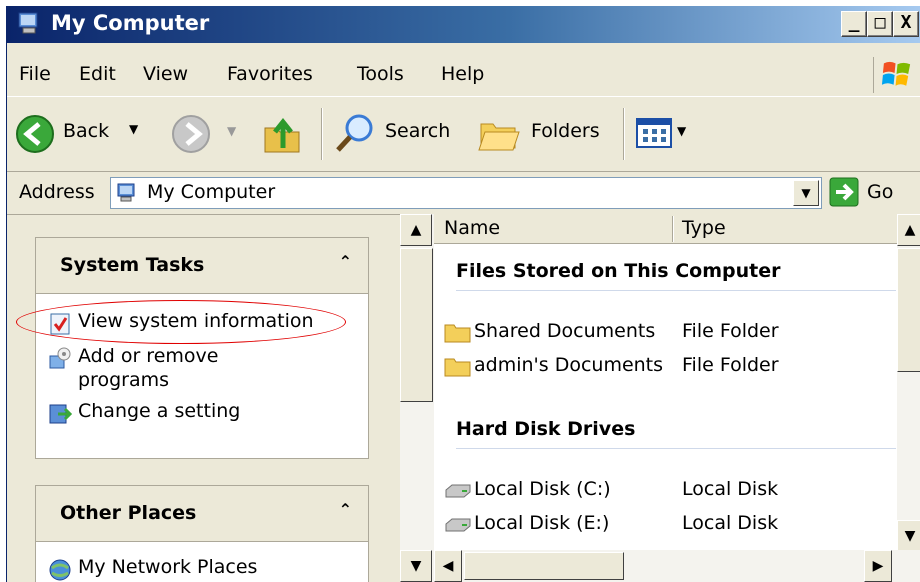  I want to click on search-icon, so click(354, 133).